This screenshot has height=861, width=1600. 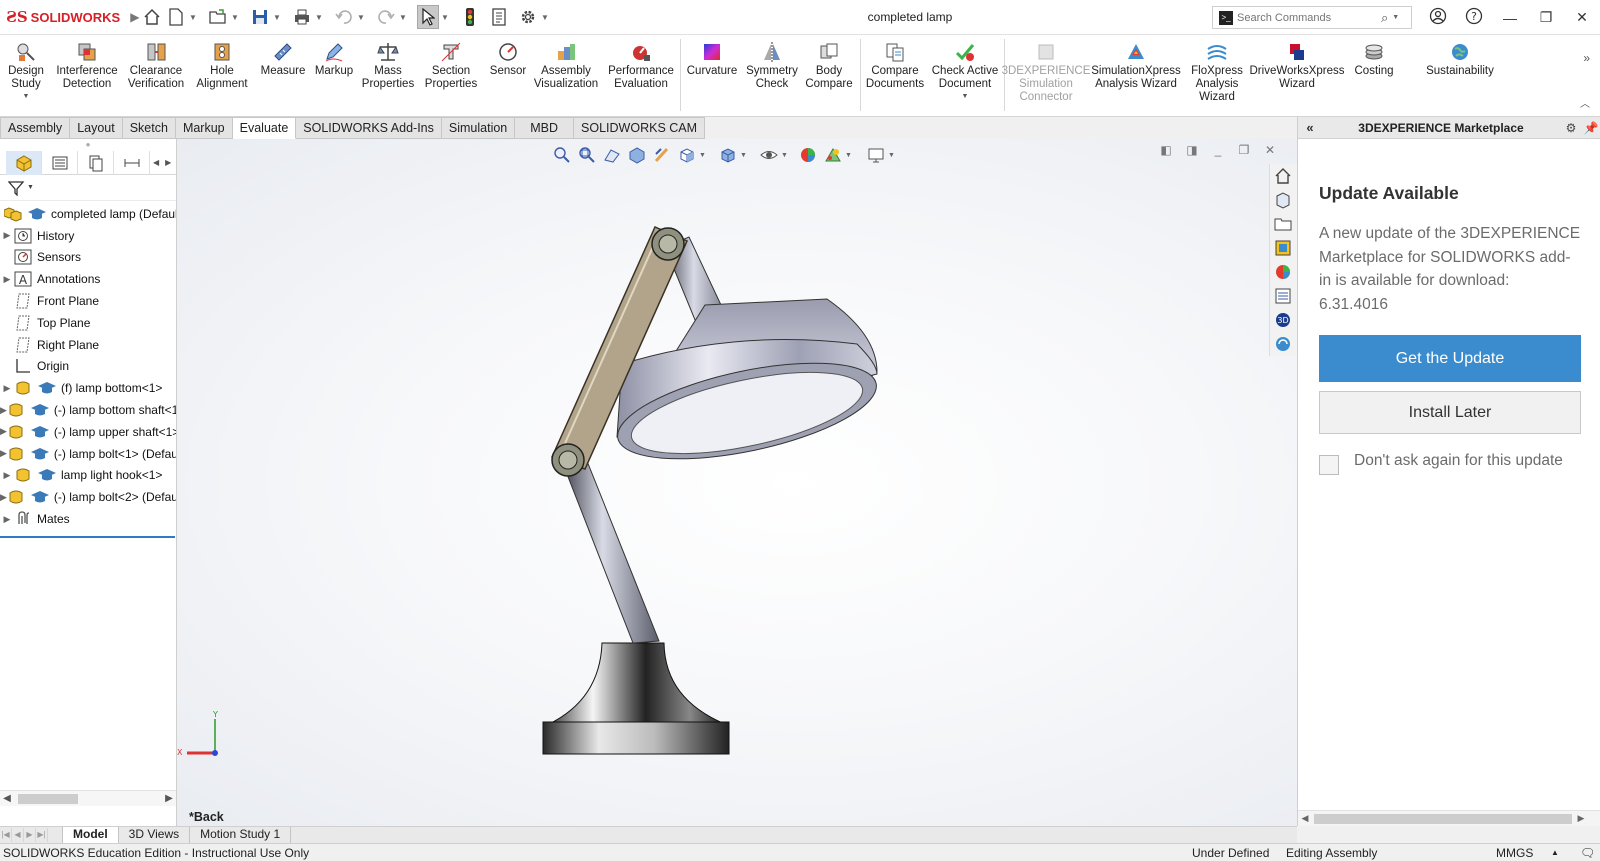 What do you see at coordinates (1329, 465) in the screenshot?
I see `dont-ask-again-checkbox` at bounding box center [1329, 465].